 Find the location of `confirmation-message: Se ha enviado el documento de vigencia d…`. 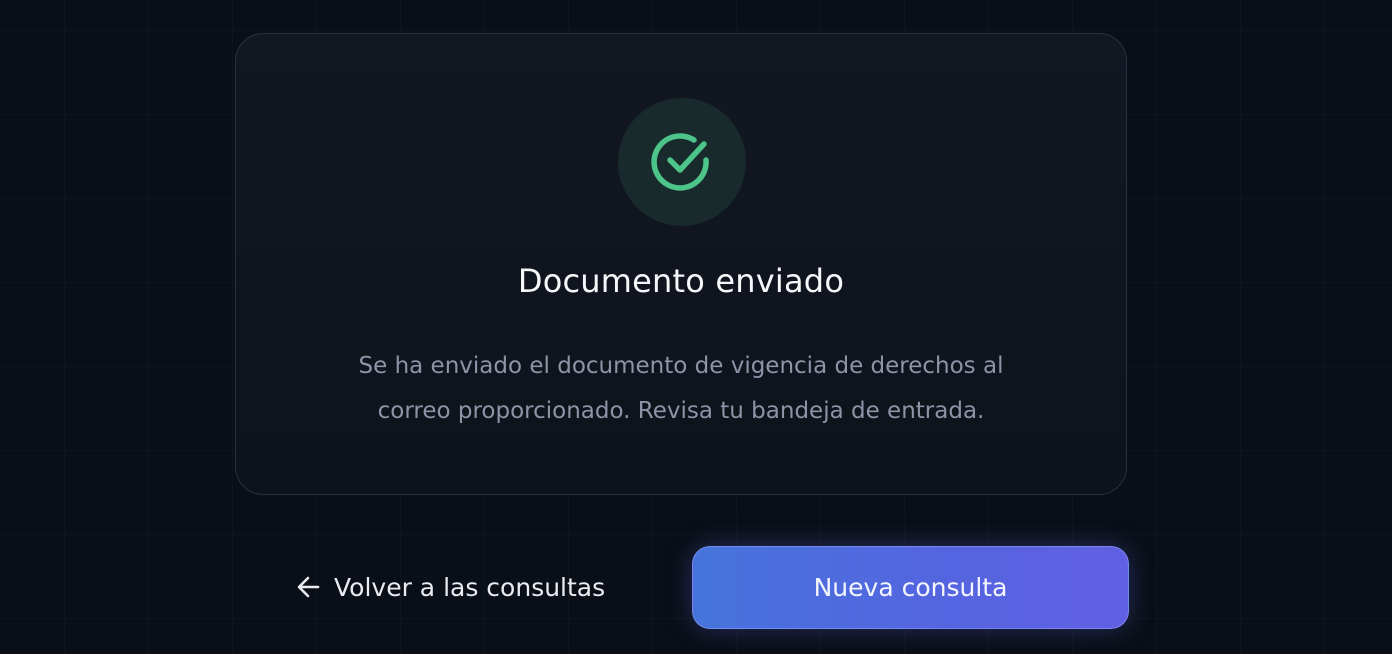

confirmation-message: Se ha enviado el documento de vigencia d… is located at coordinates (681, 389).